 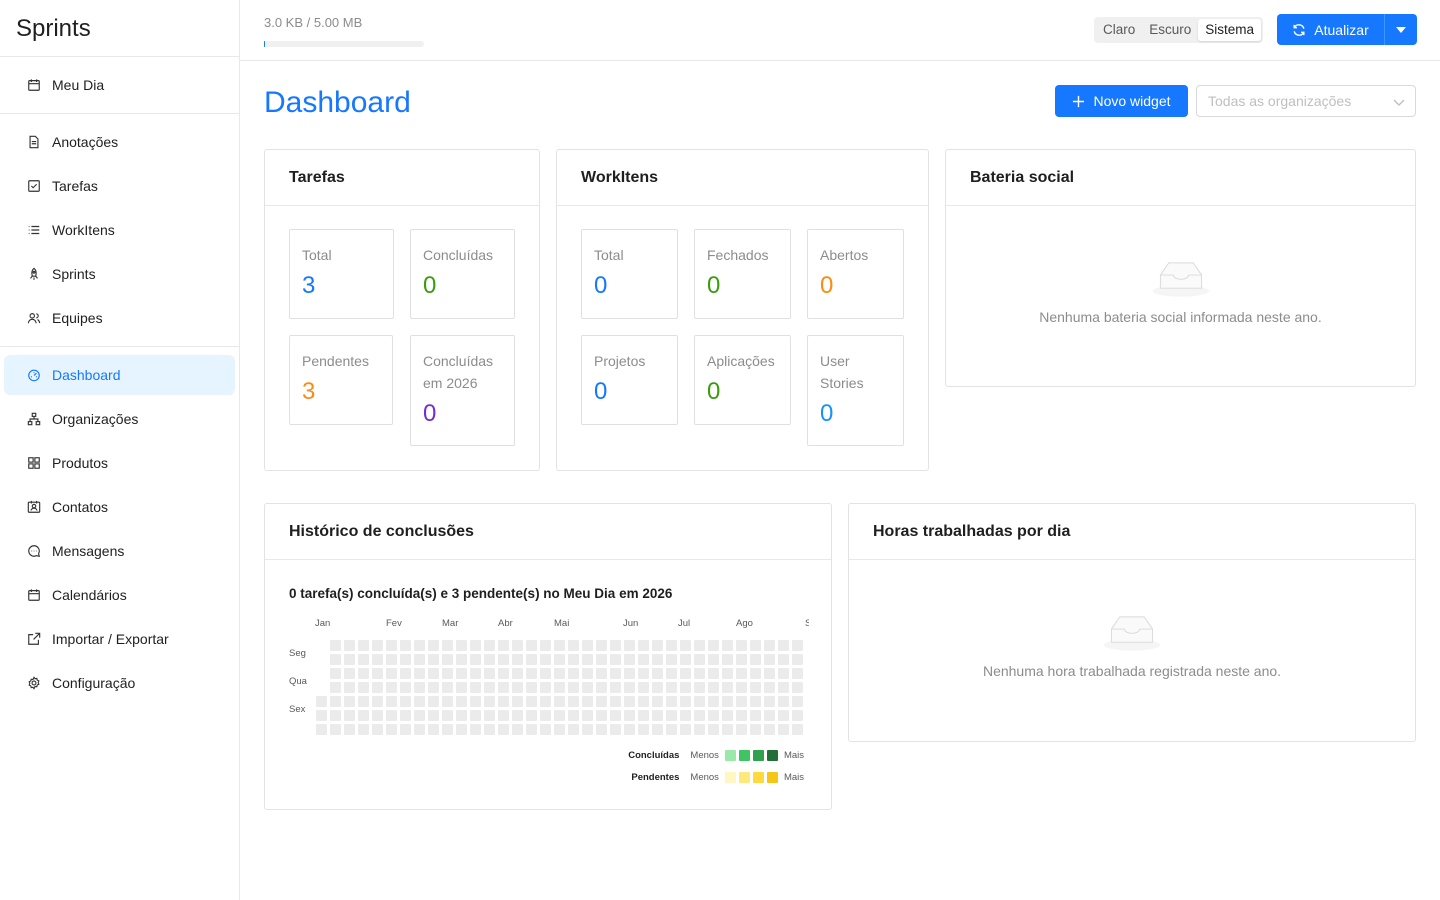 What do you see at coordinates (1170, 30) in the screenshot?
I see `theme-option-escuro: Escuro` at bounding box center [1170, 30].